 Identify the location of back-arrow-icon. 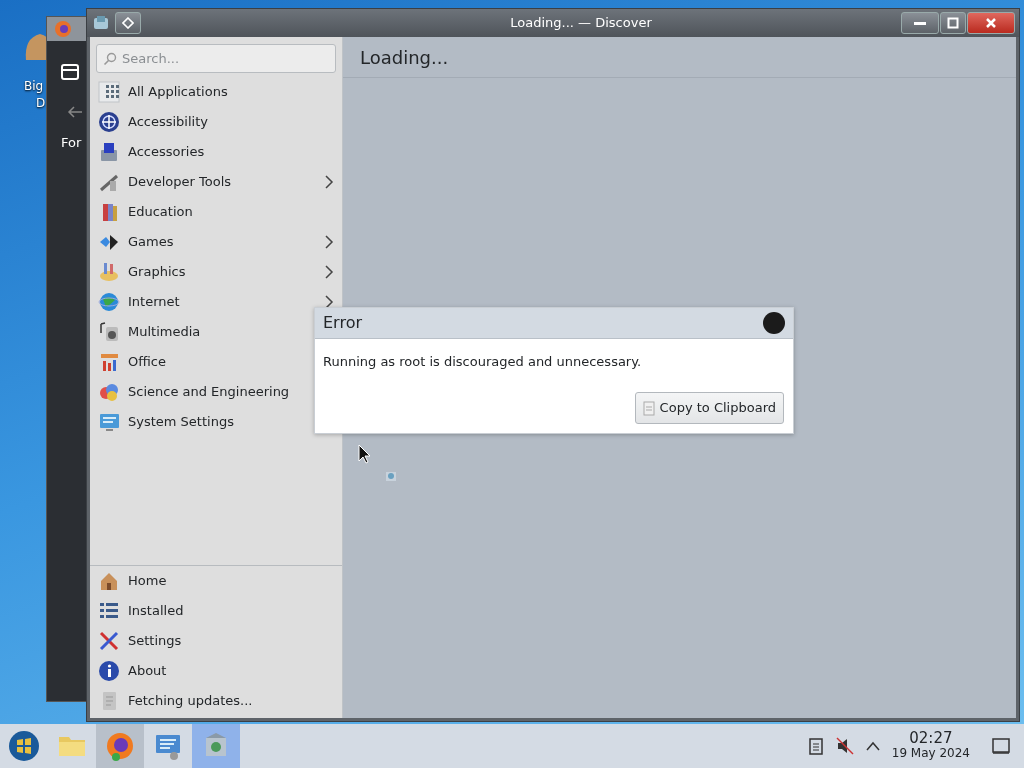
(75, 111).